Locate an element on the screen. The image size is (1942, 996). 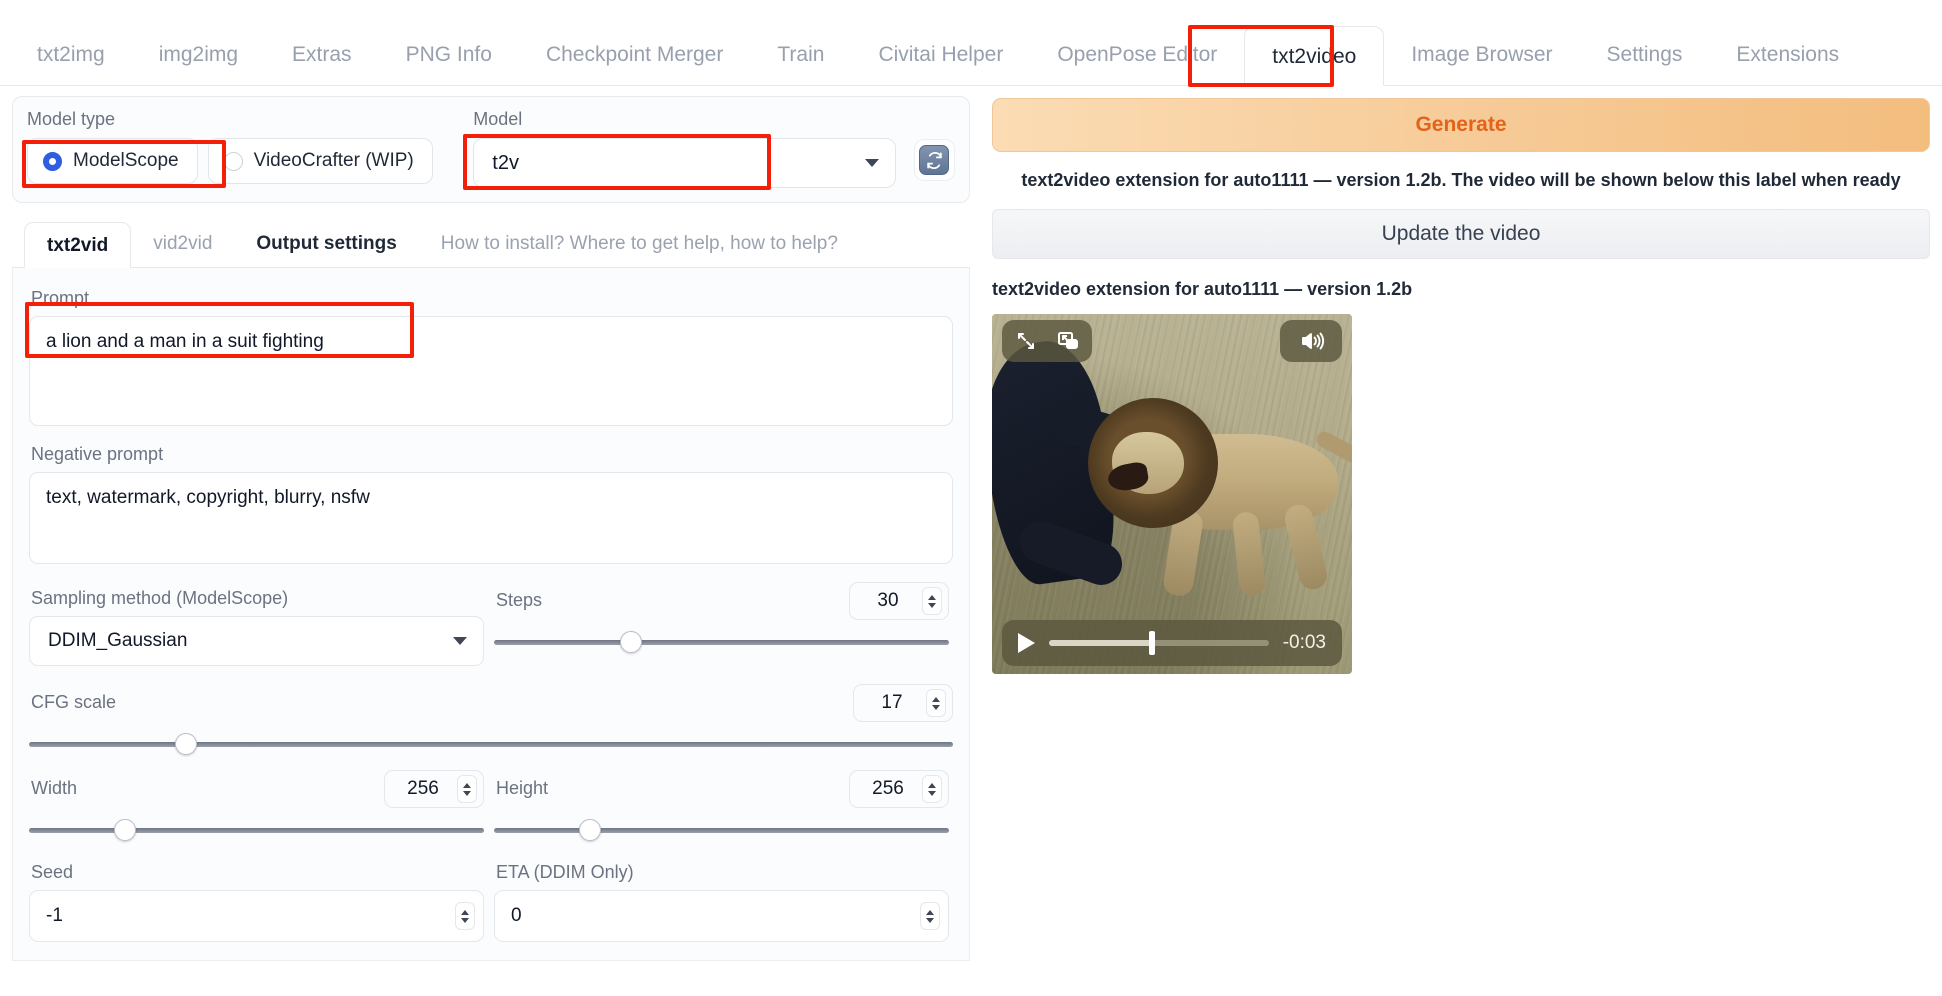
dimensions-row: Width 256 Height 256 is located at coordinates (491, 805).